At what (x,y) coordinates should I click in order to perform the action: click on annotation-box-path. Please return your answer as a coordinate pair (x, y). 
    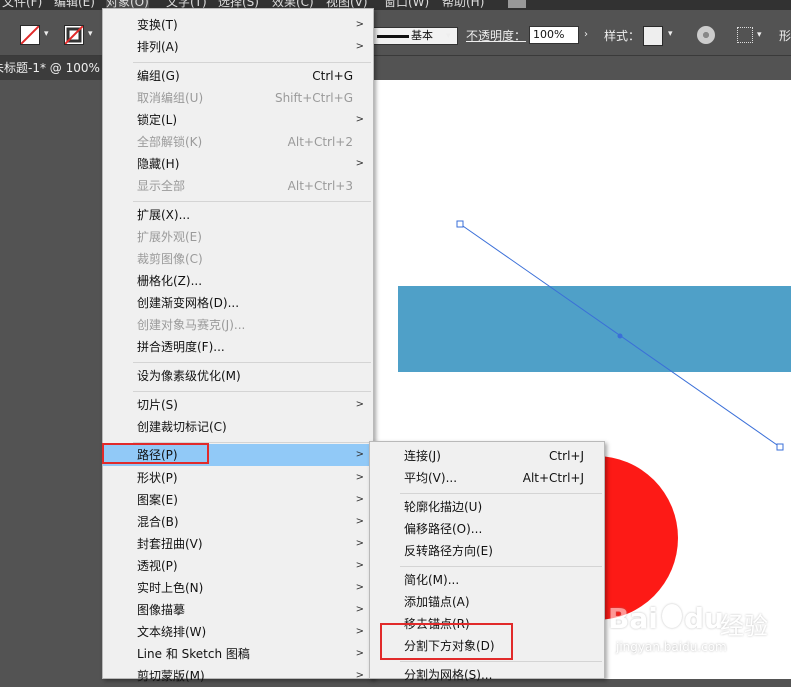
    Looking at the image, I should click on (155, 453).